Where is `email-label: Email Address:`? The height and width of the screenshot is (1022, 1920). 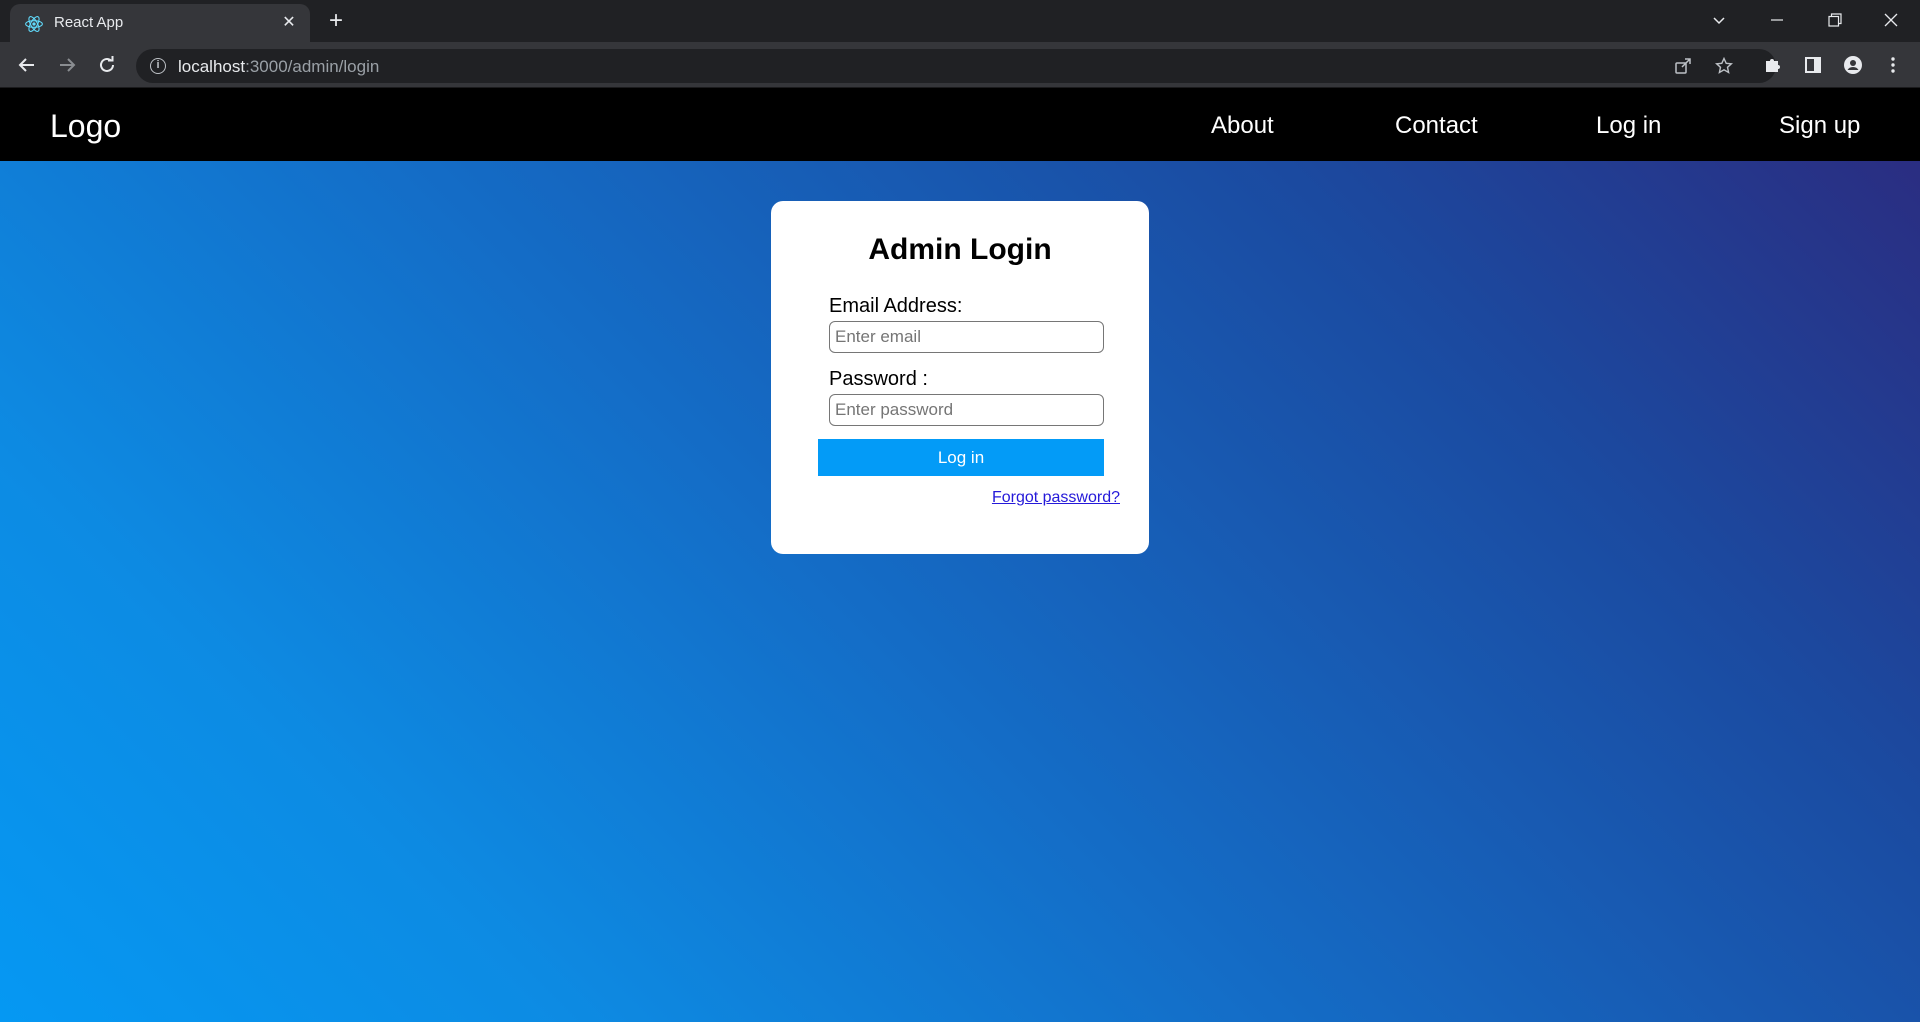 email-label: Email Address: is located at coordinates (896, 306).